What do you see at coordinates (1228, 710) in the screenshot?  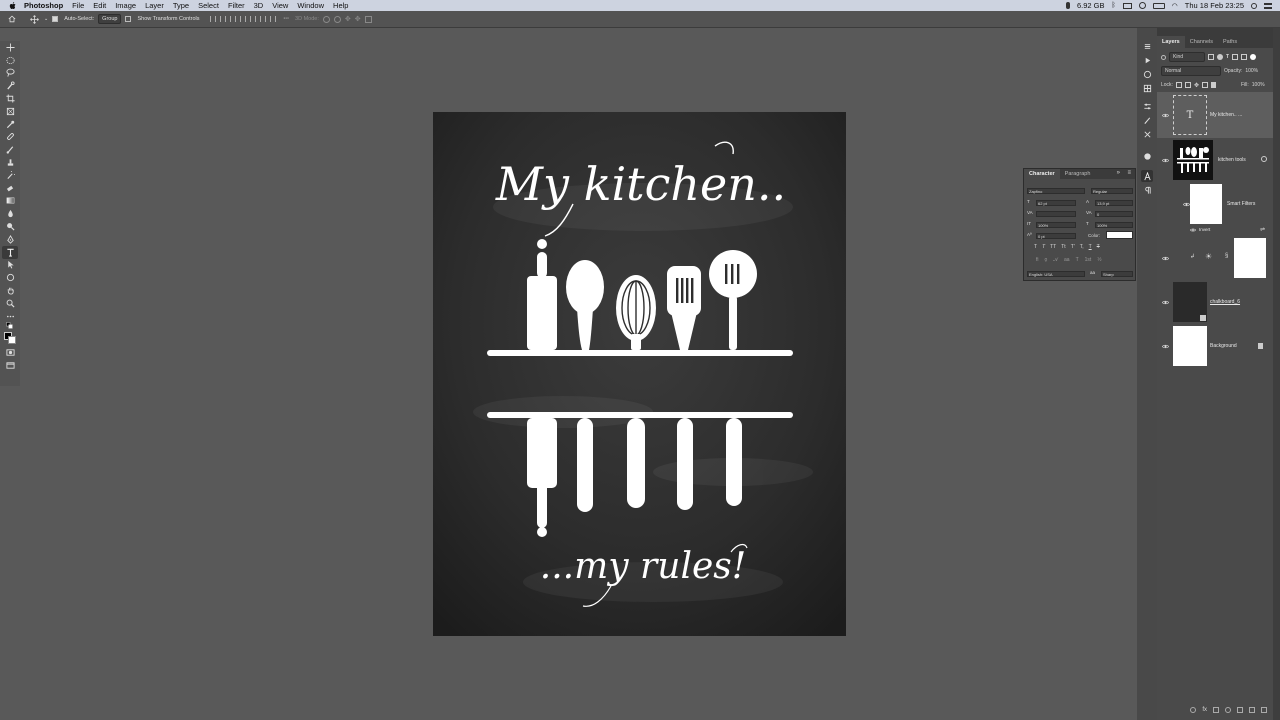 I see `new-adjustment-icon` at bounding box center [1228, 710].